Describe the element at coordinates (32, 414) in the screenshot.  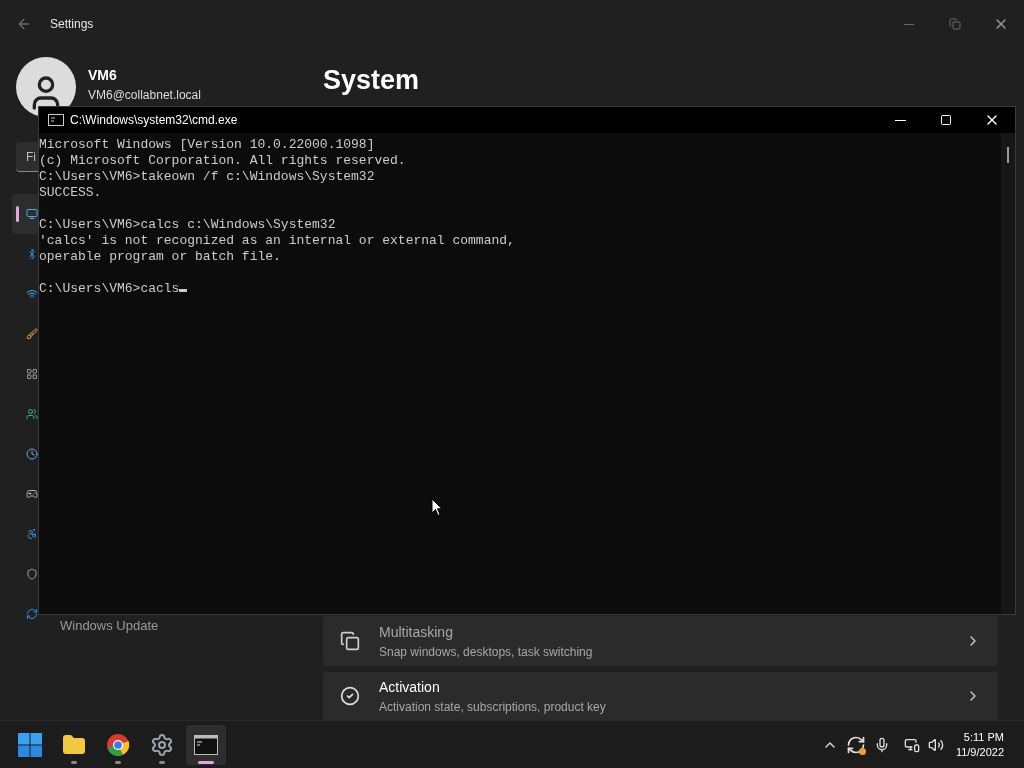
I see `people-icon` at that location.